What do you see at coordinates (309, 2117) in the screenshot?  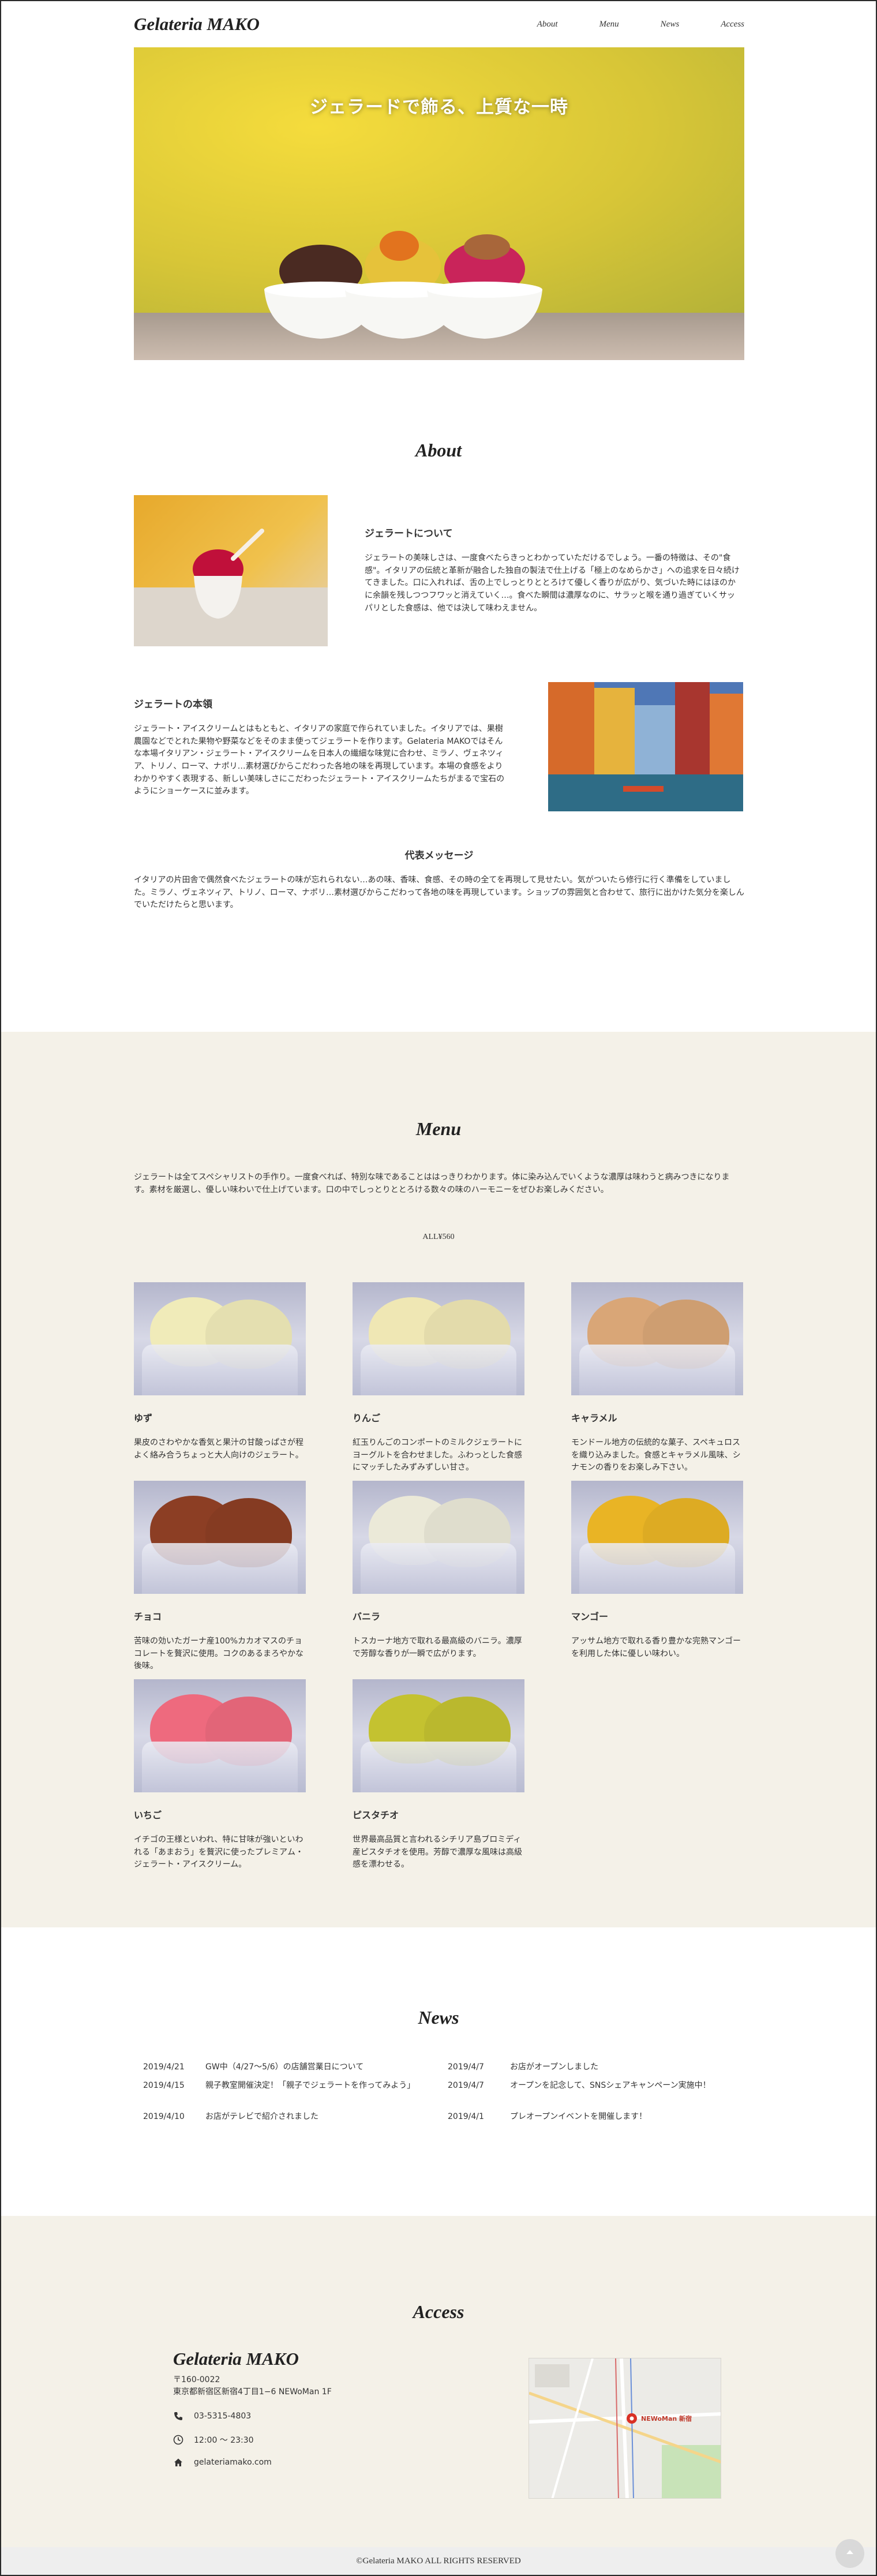 I see `news-title-link: お店がテレビで紹介されました` at bounding box center [309, 2117].